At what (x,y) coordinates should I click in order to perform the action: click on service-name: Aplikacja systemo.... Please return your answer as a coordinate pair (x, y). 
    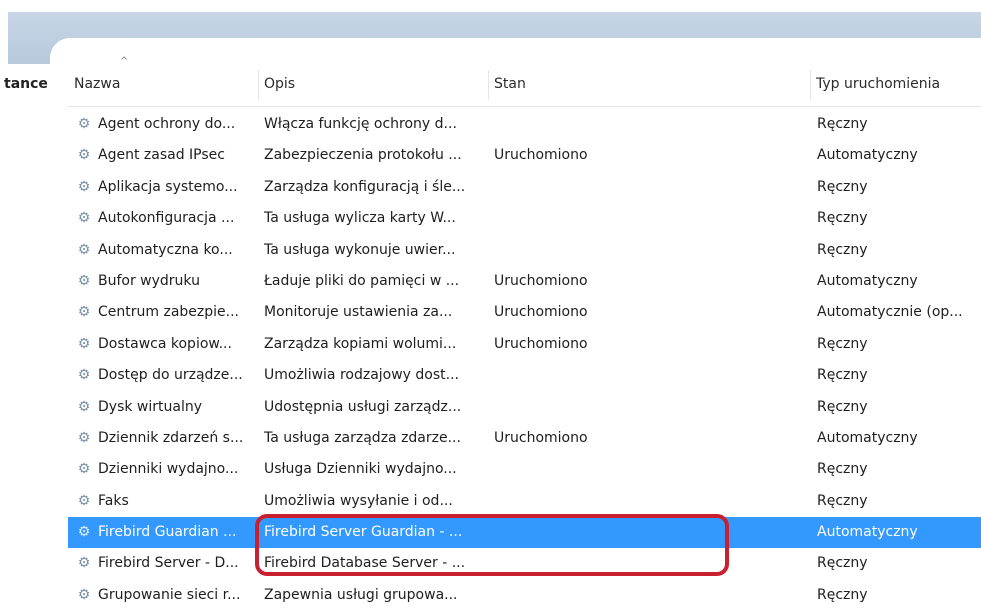
    Looking at the image, I should click on (168, 186).